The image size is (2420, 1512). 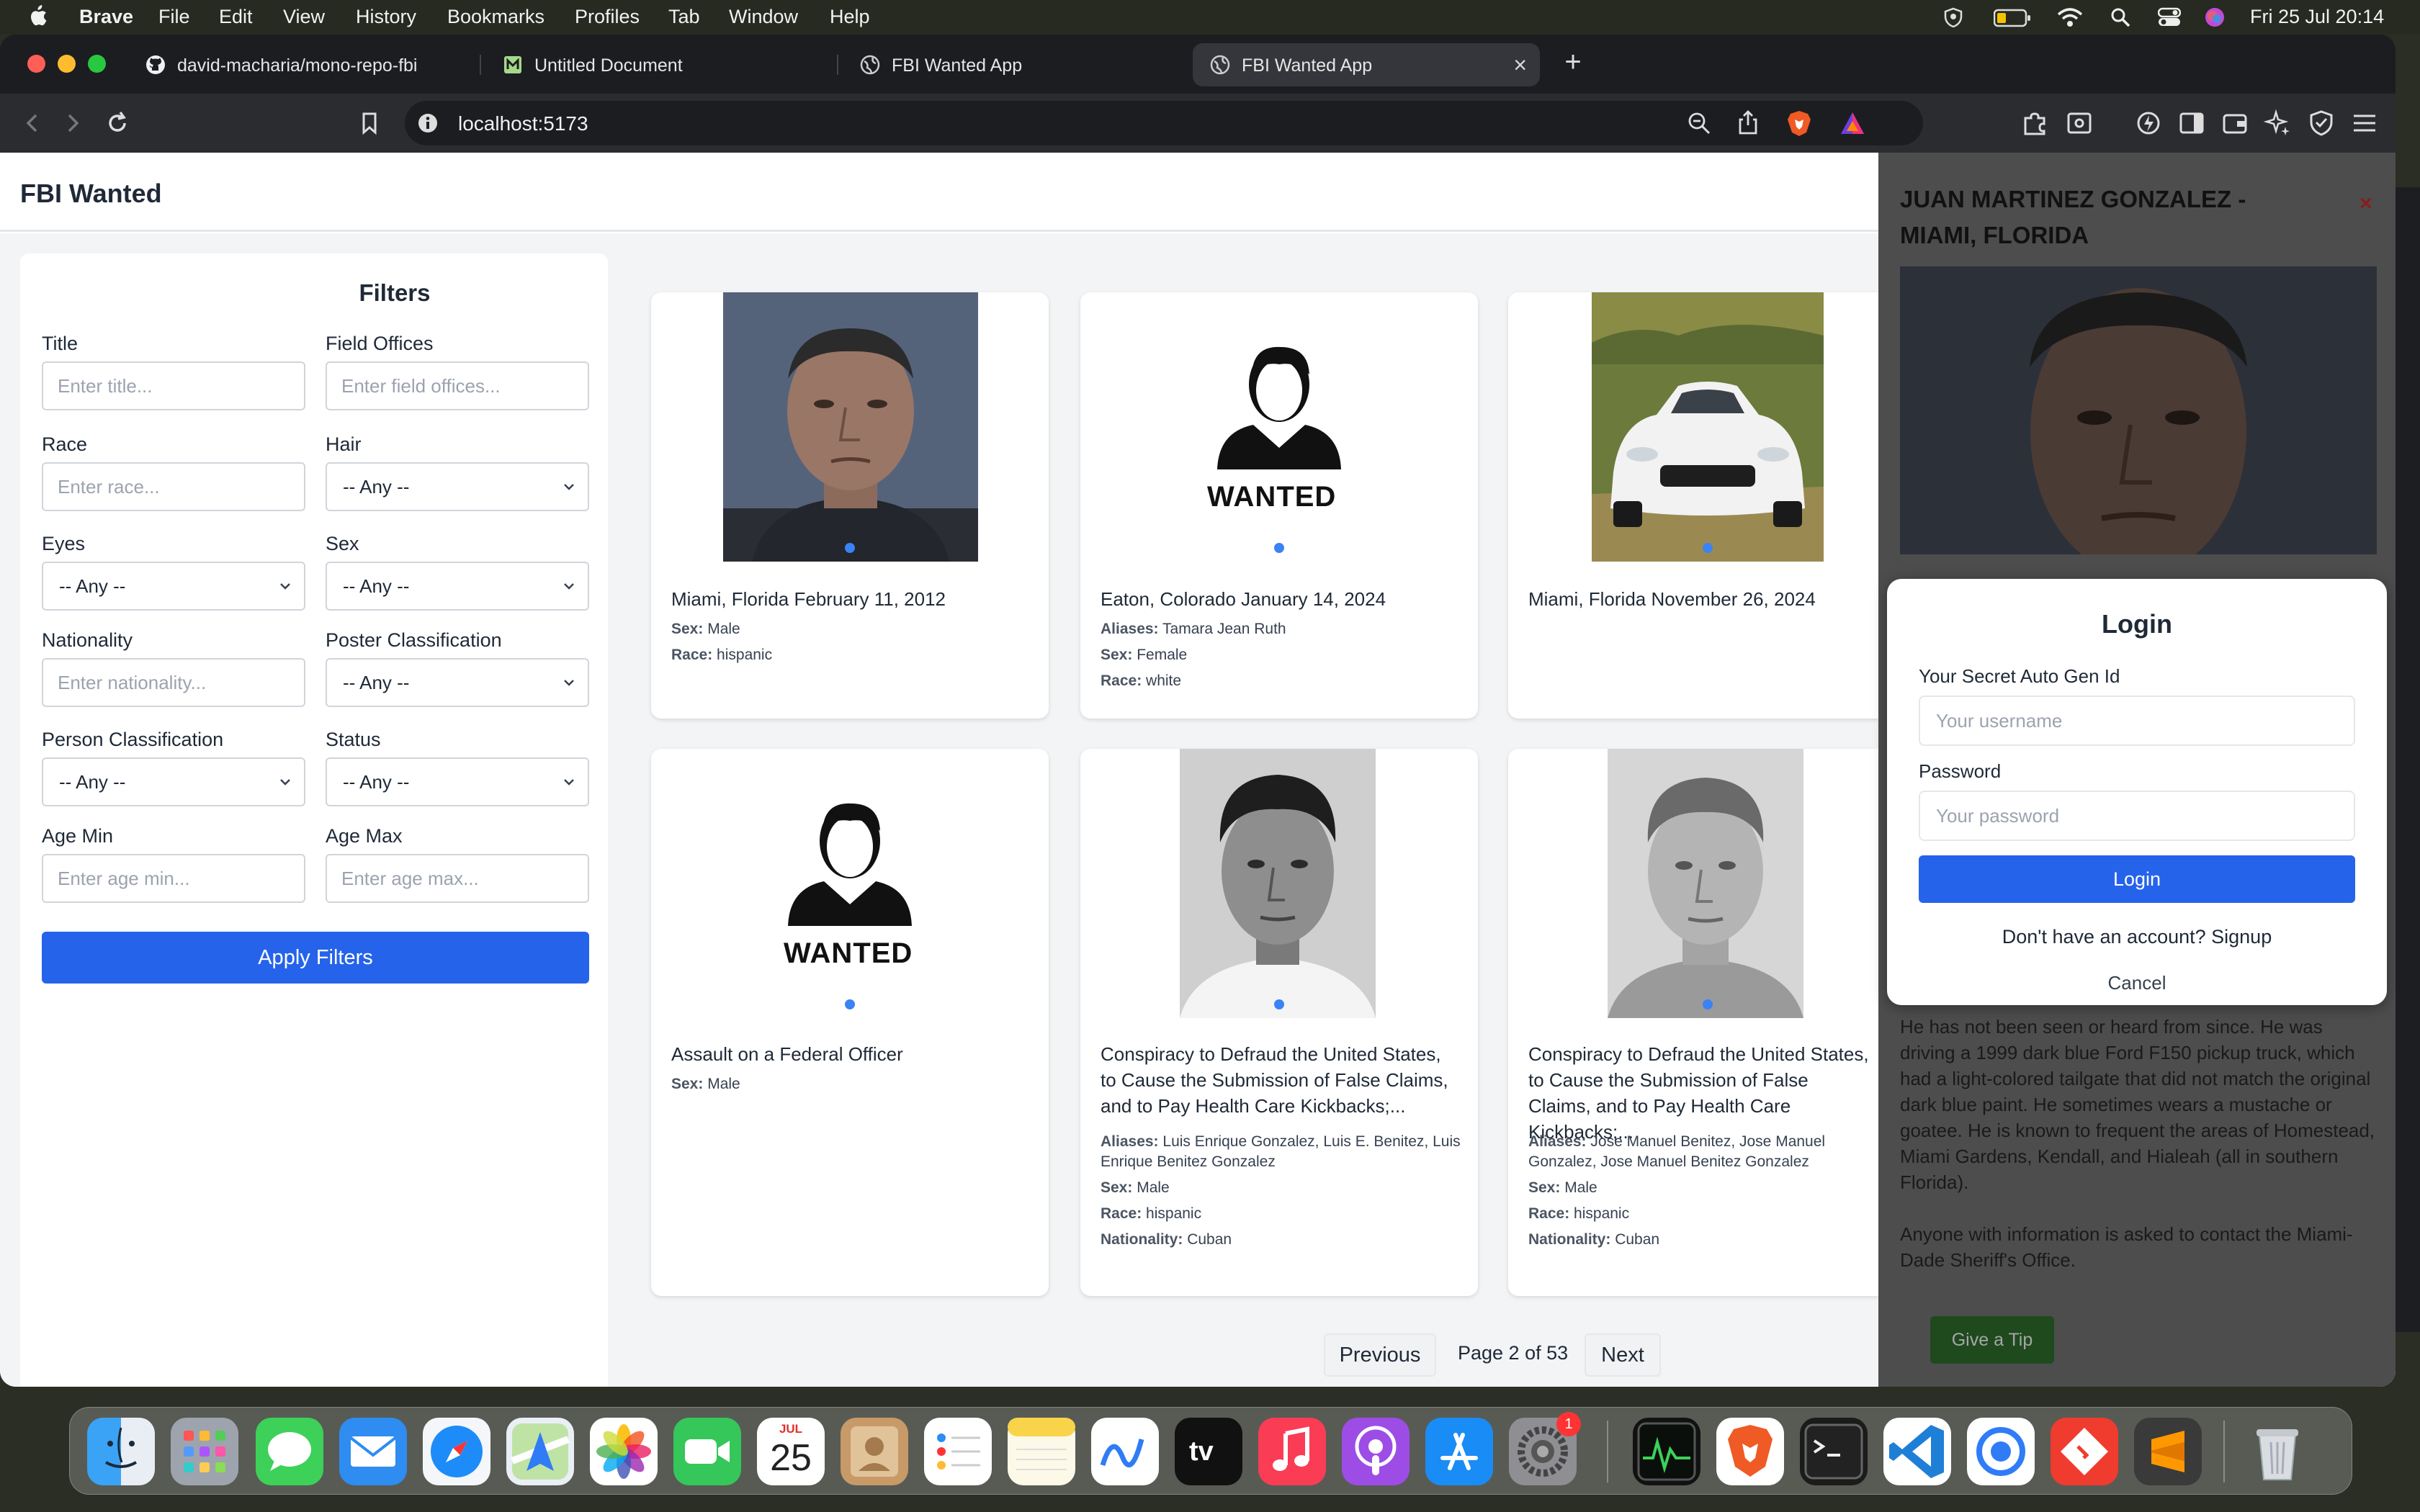 What do you see at coordinates (1041, 1451) in the screenshot?
I see `notes-icon` at bounding box center [1041, 1451].